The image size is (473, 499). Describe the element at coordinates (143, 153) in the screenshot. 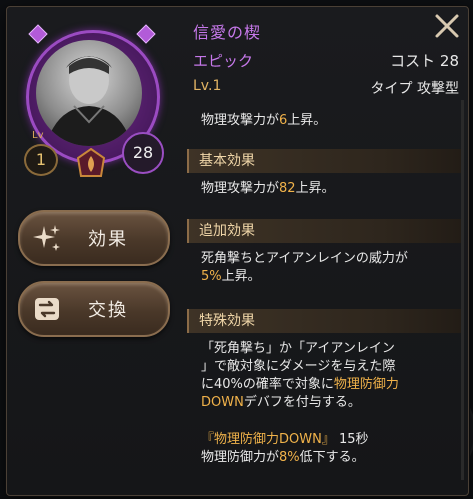

I see `cost-badge: 28` at that location.